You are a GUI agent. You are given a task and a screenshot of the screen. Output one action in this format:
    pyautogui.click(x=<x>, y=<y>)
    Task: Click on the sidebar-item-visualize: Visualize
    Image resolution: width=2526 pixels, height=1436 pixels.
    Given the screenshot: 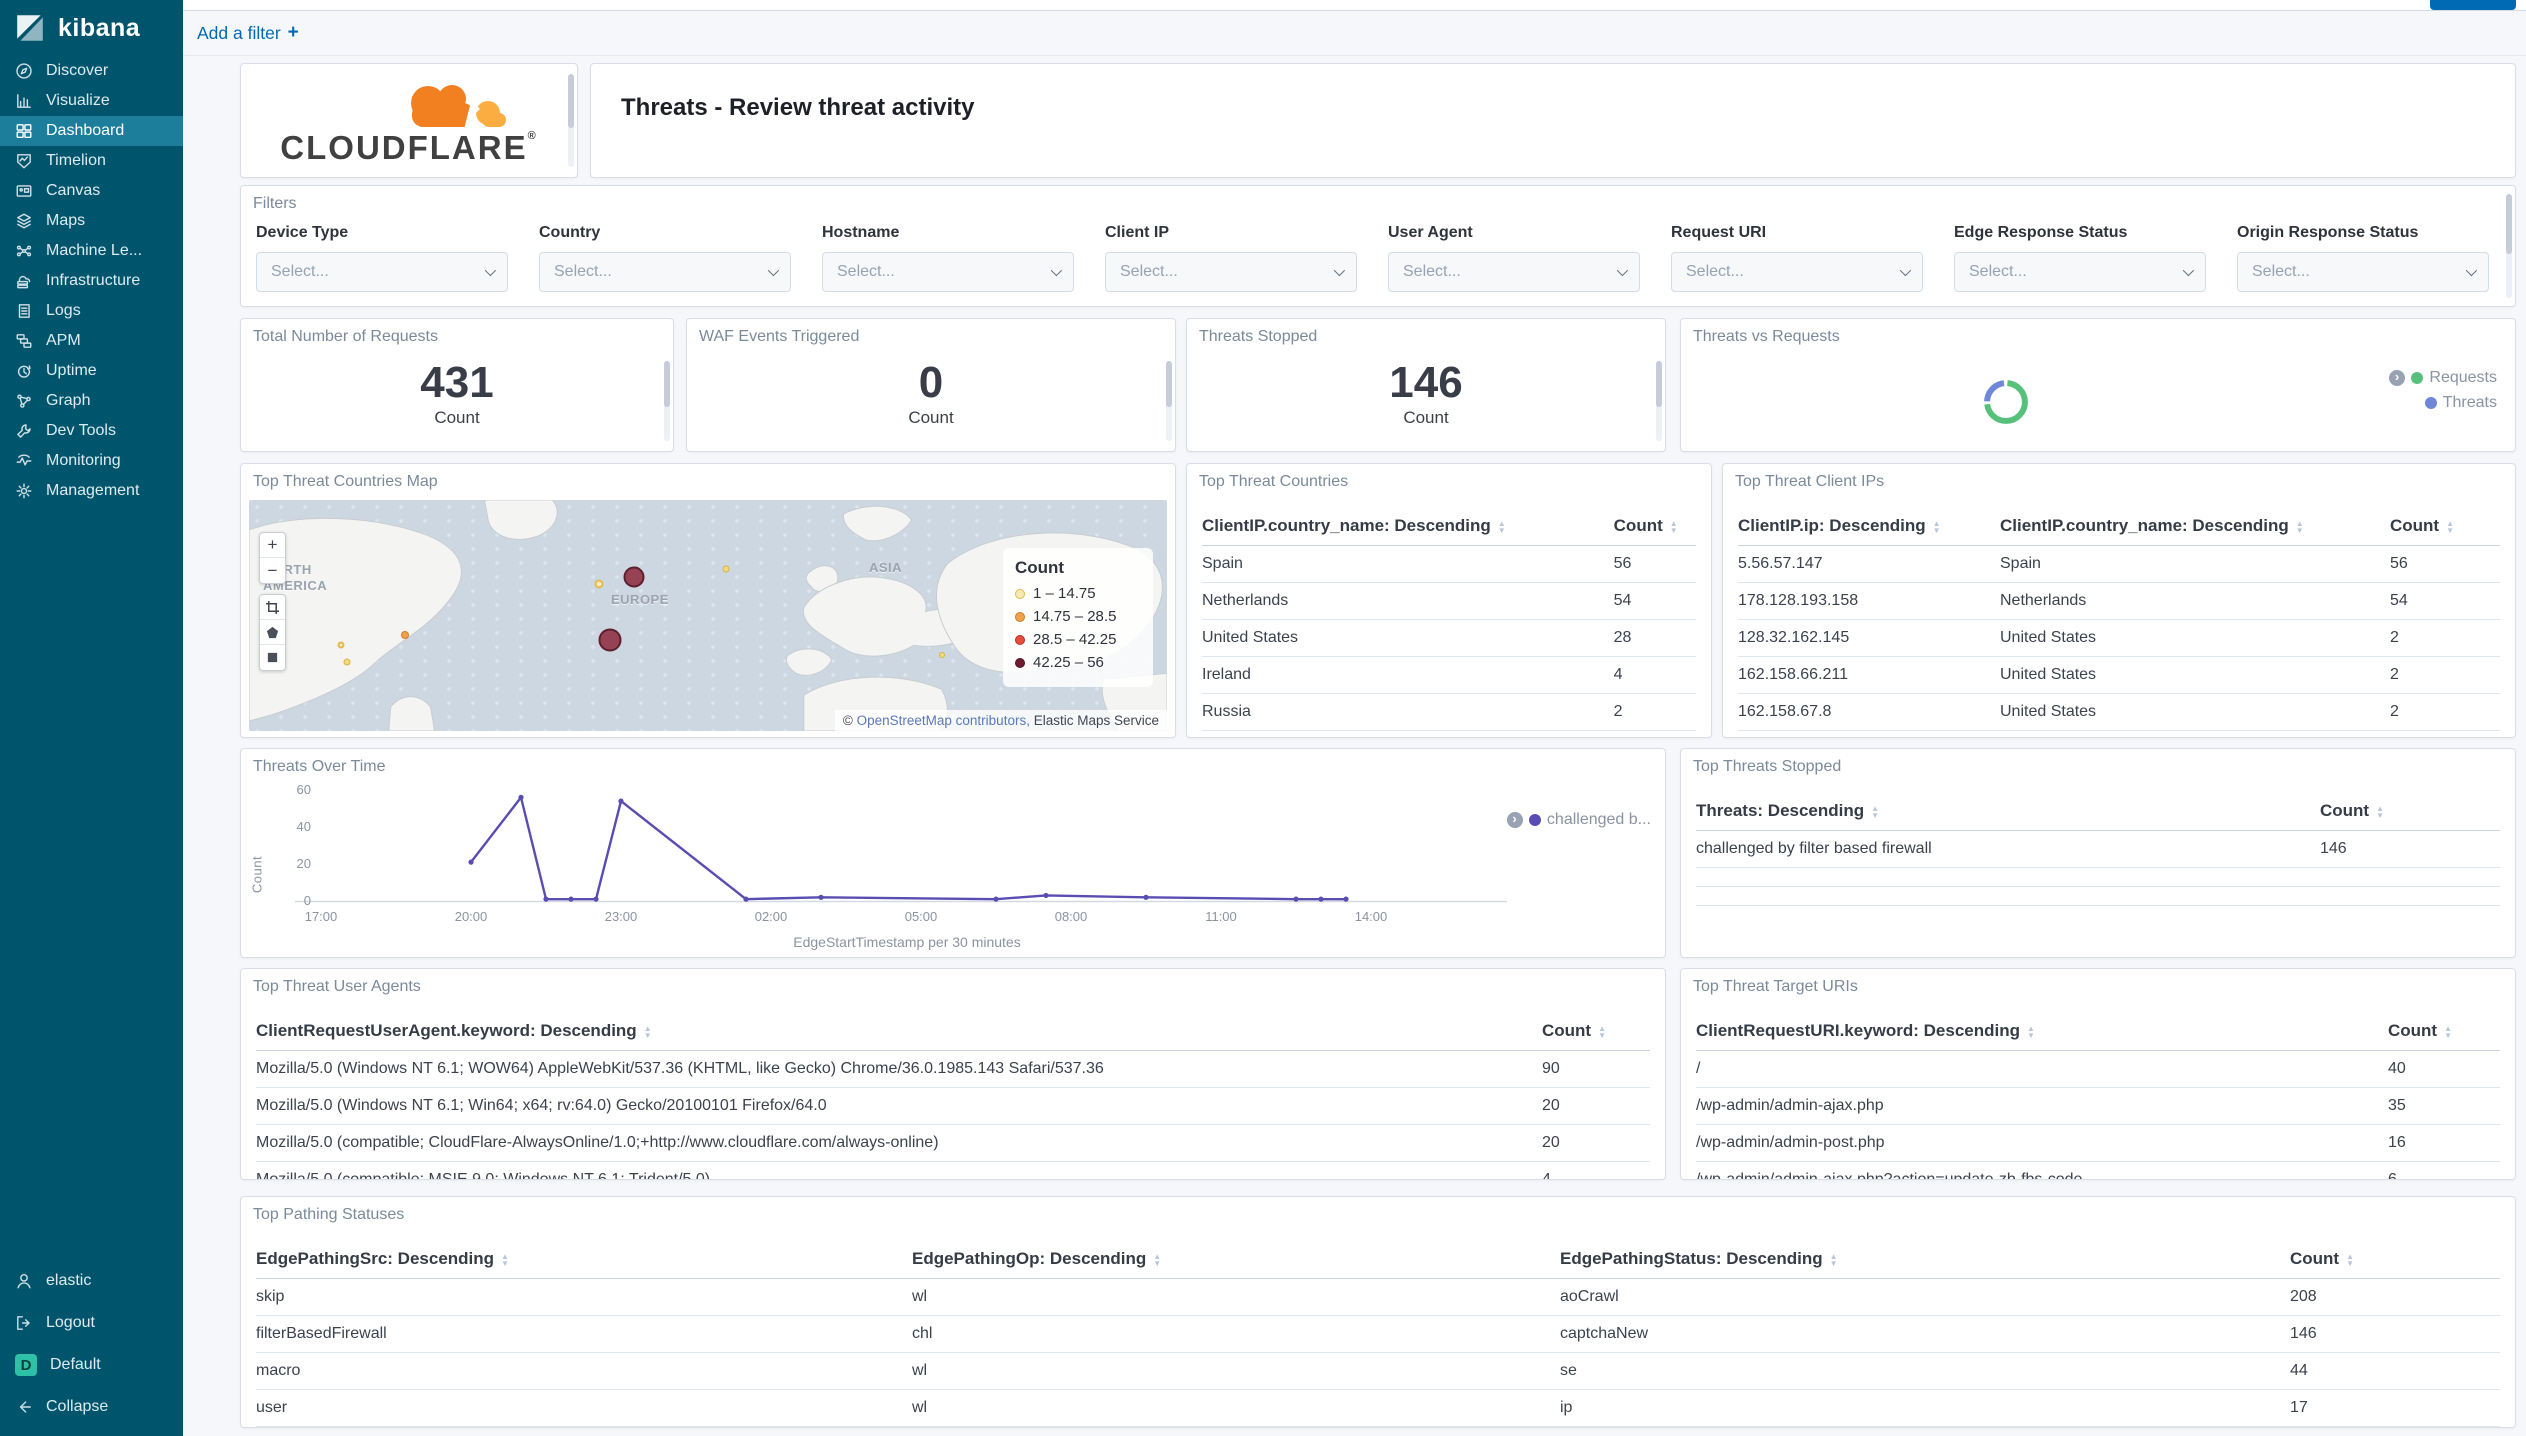 What is the action you would take?
    pyautogui.click(x=91, y=101)
    